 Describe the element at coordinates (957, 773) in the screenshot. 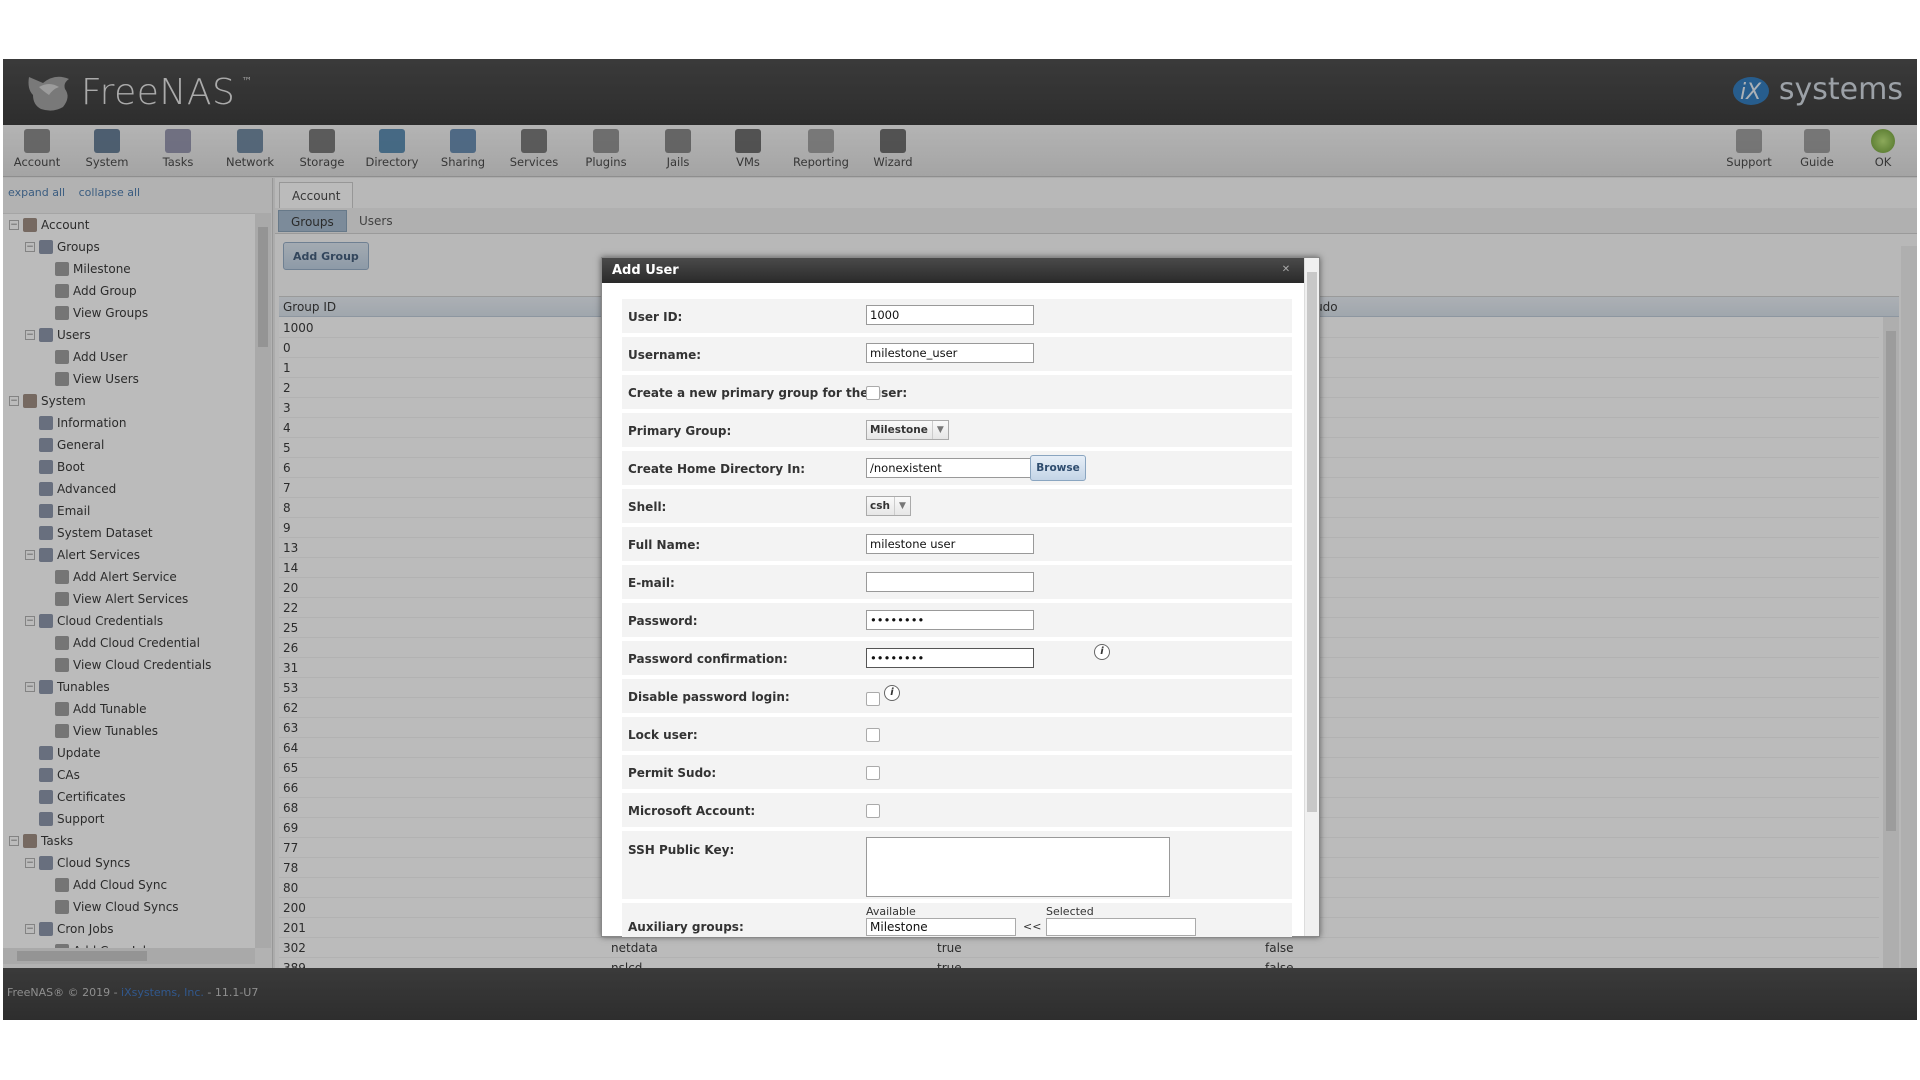

I see `permit-sudo-row: Permit Sudo:` at that location.